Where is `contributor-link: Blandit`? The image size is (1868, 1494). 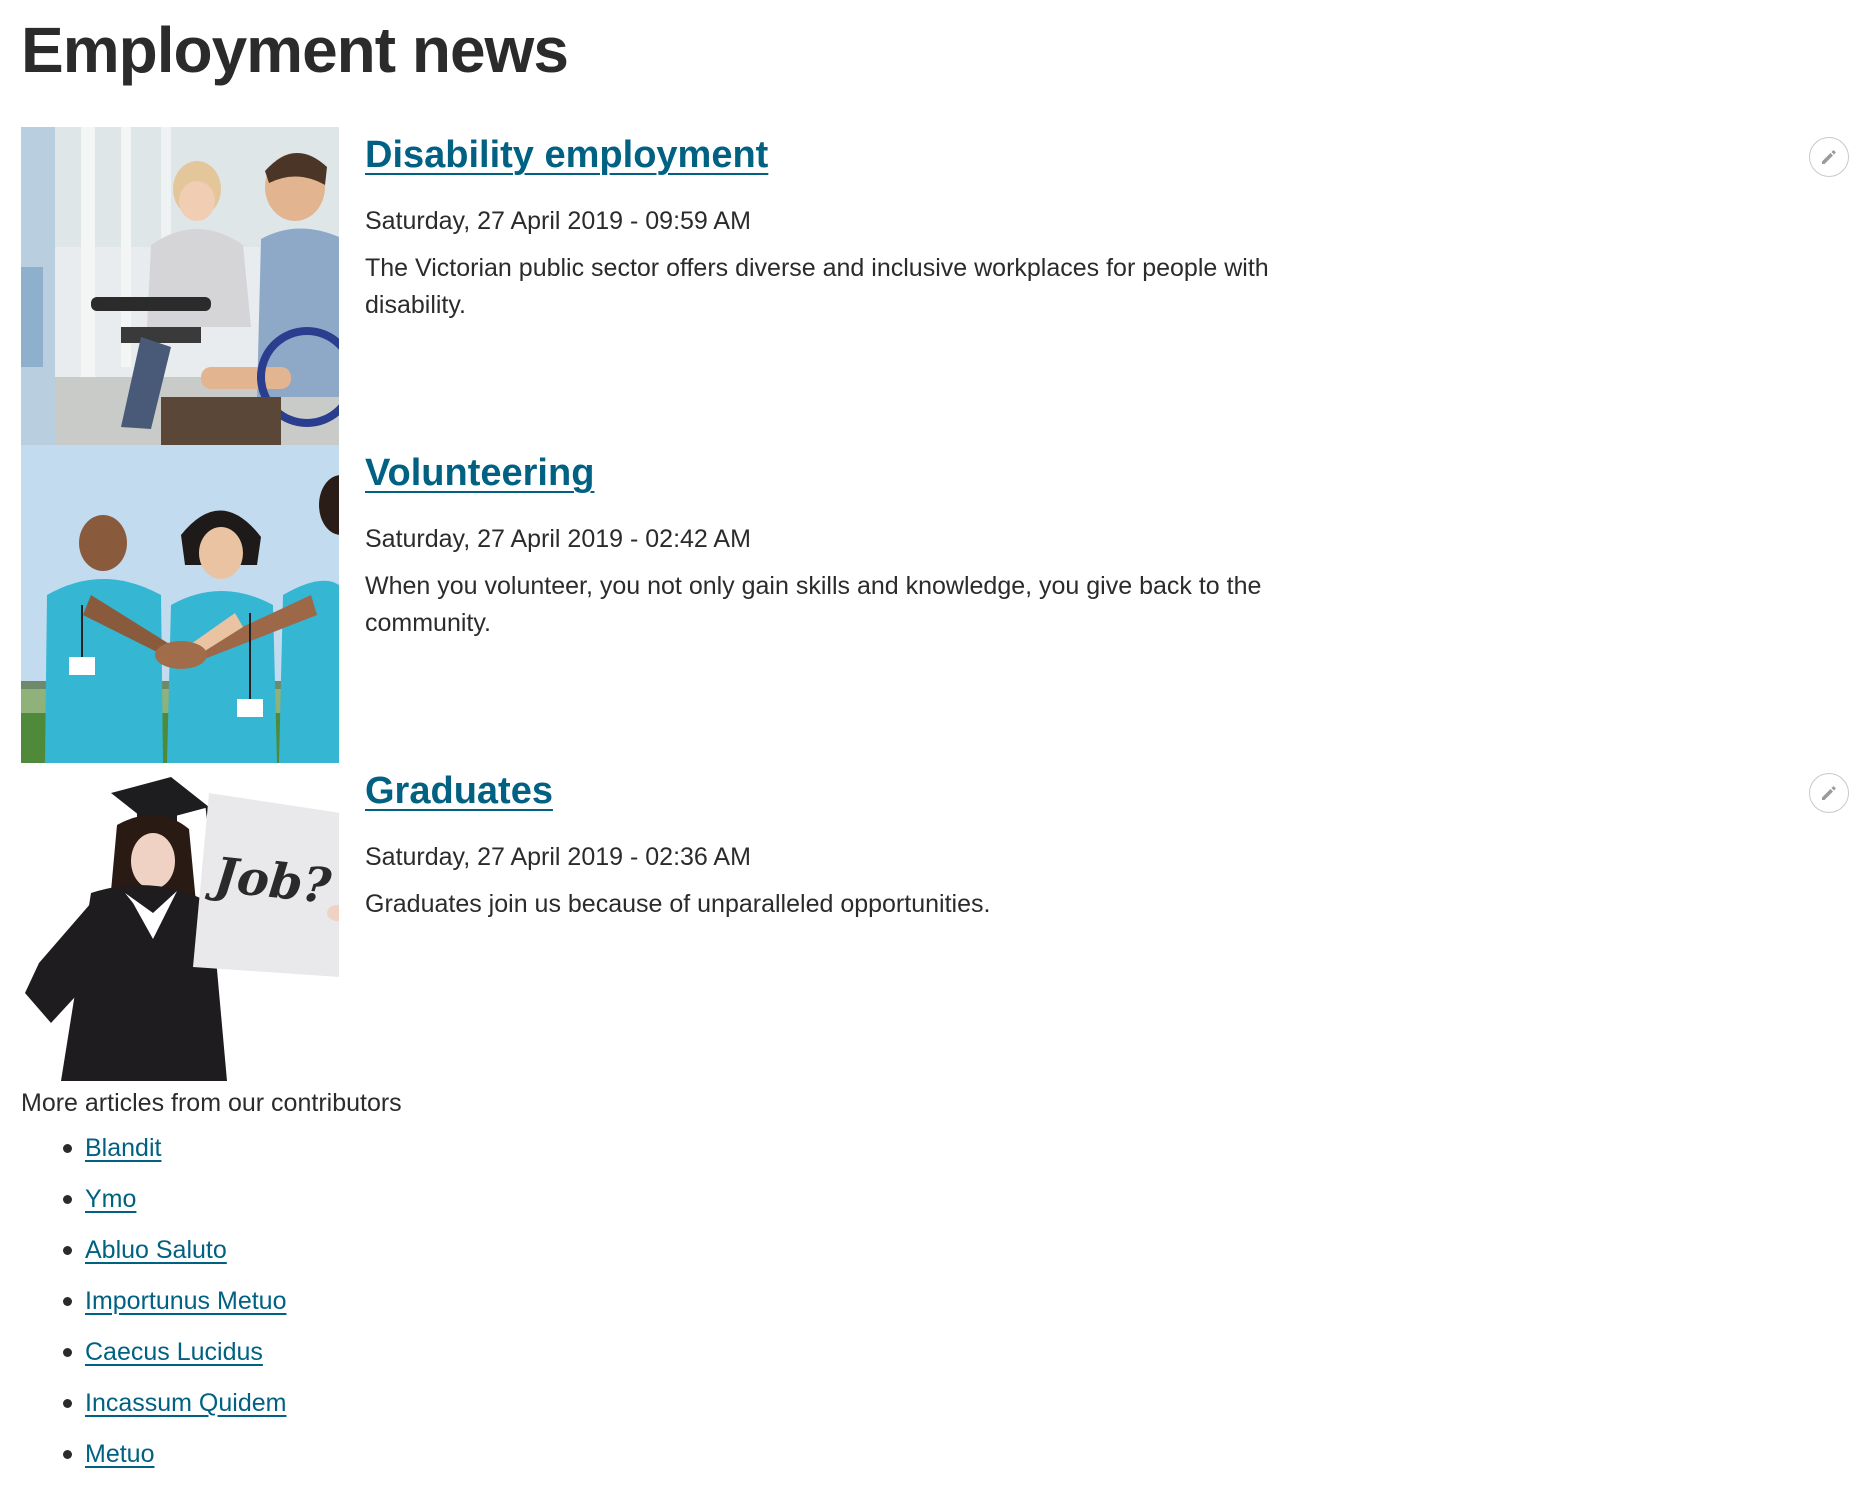
contributor-link: Blandit is located at coordinates (123, 1148).